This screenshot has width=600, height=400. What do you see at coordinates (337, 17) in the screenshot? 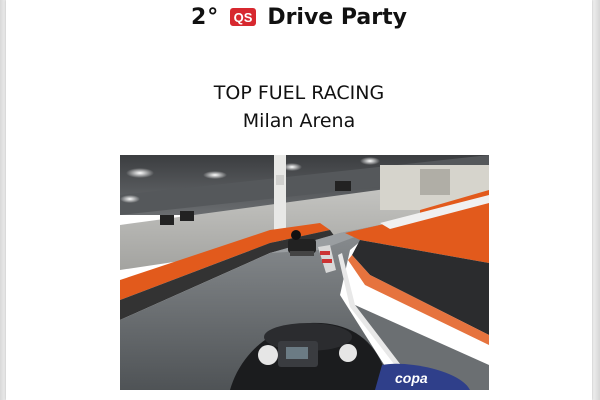
I see `event-name: Drive Party` at bounding box center [337, 17].